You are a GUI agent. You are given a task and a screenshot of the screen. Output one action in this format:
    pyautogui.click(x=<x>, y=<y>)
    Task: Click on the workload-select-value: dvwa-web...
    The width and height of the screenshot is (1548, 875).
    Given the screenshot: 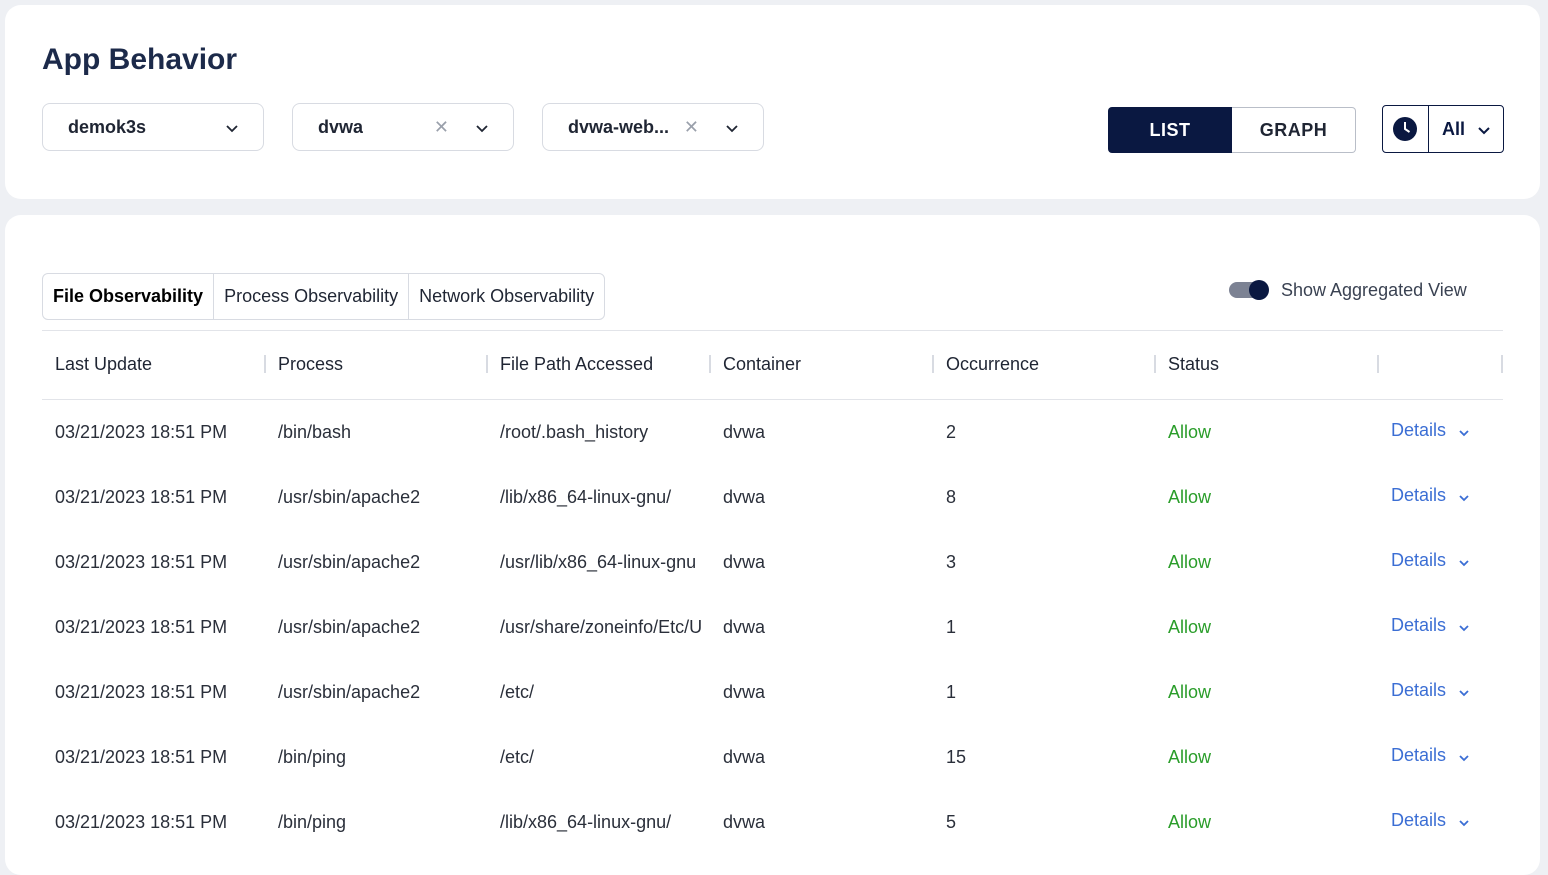 What is the action you would take?
    pyautogui.click(x=619, y=126)
    